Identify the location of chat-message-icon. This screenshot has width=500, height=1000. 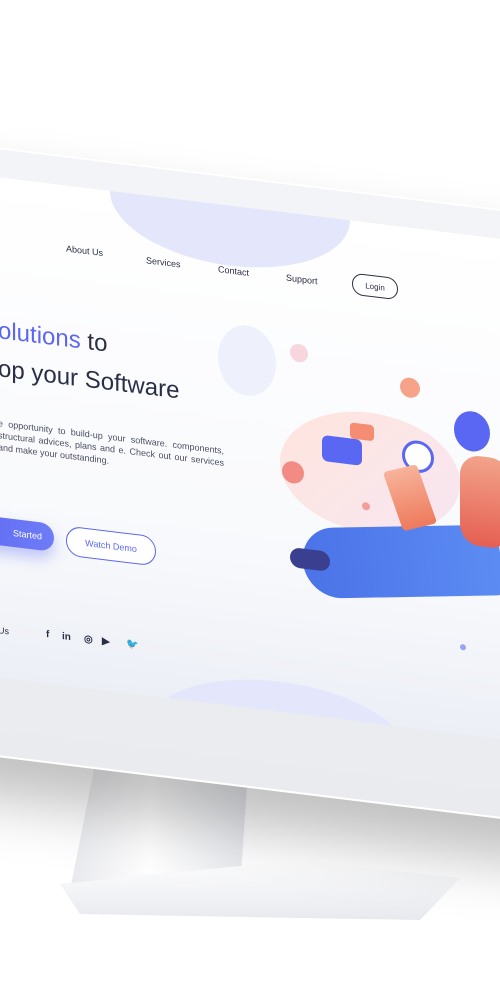
(342, 450).